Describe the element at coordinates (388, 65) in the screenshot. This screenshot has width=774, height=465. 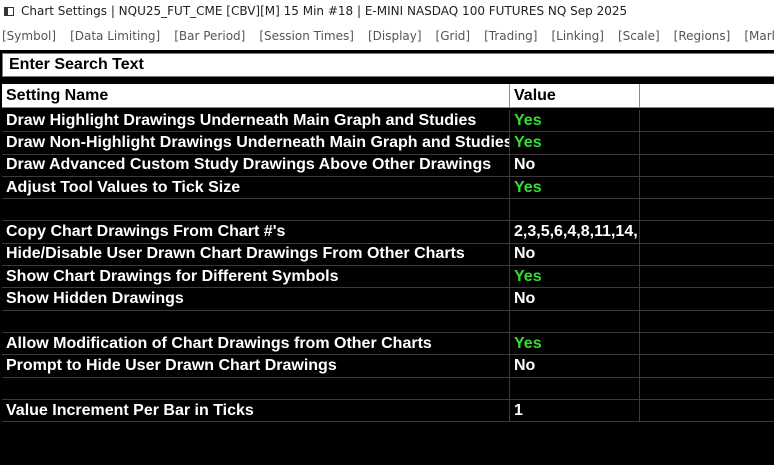
I see `search-input` at that location.